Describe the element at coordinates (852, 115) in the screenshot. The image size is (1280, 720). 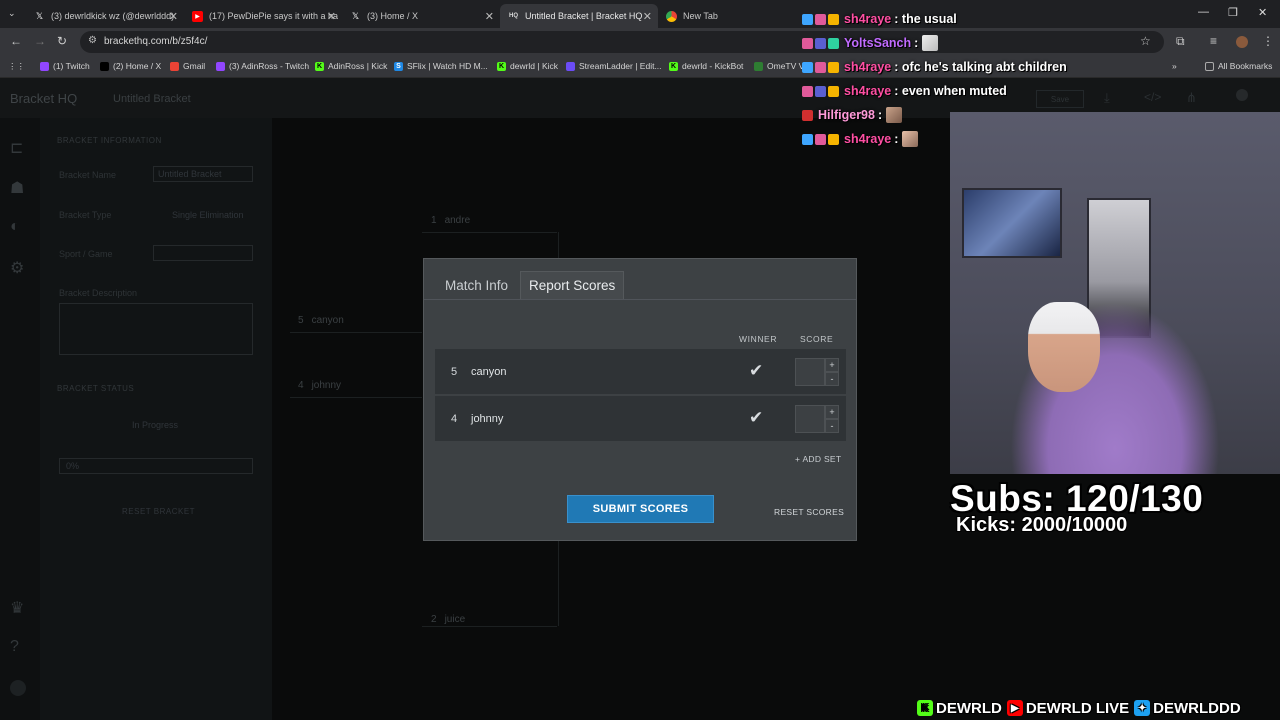
I see `chat-message: Hilfiger98:` at that location.